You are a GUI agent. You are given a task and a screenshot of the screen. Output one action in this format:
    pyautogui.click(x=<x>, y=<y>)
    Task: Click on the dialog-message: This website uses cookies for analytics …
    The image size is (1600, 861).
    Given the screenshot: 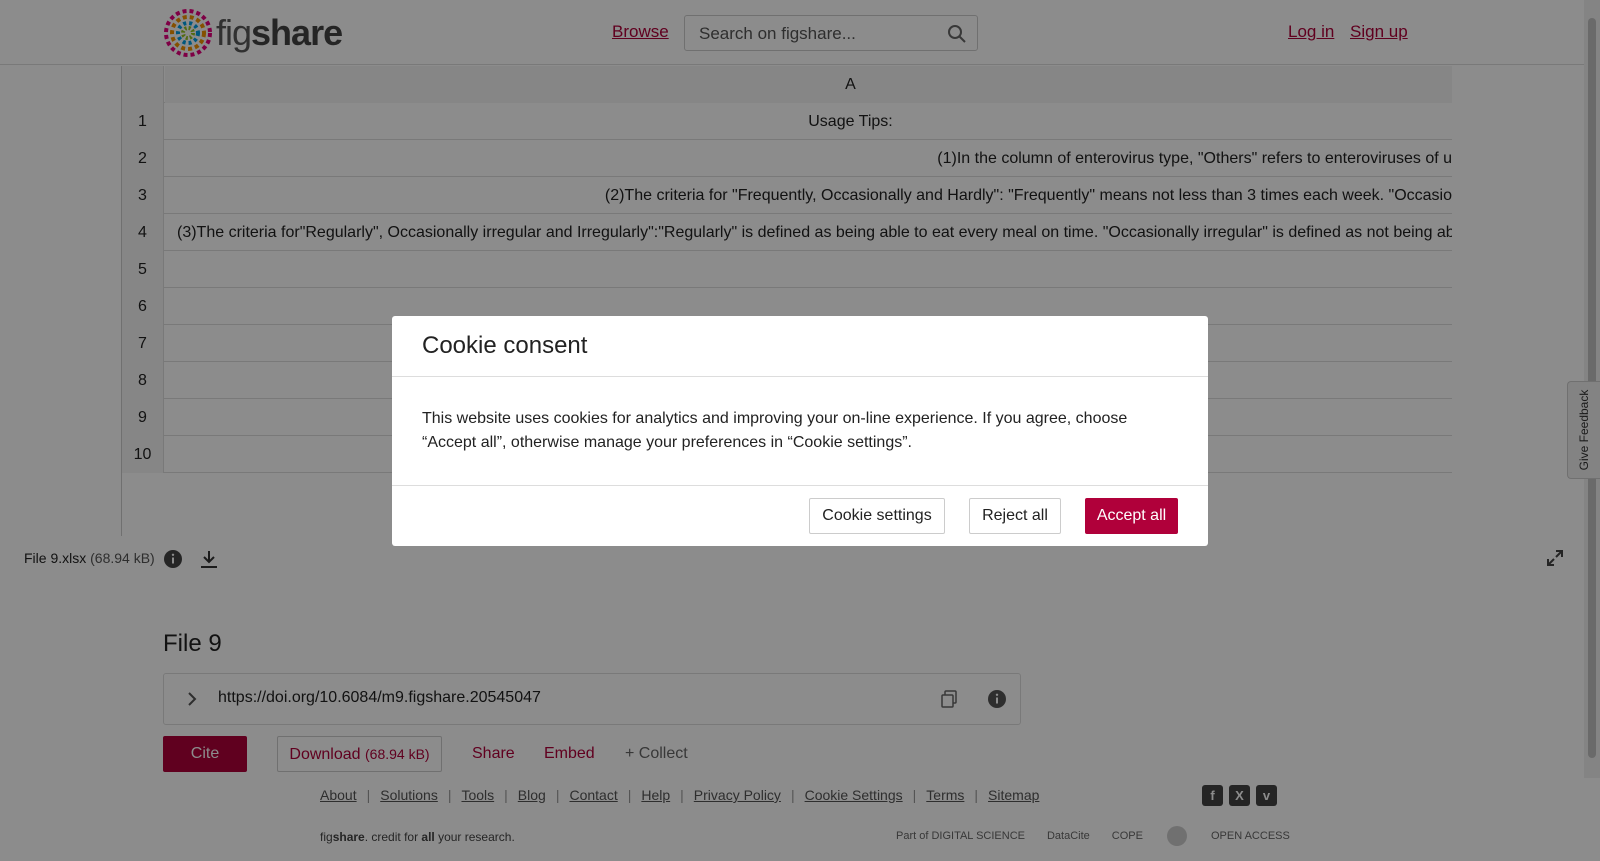 What is the action you would take?
    pyautogui.click(x=775, y=430)
    